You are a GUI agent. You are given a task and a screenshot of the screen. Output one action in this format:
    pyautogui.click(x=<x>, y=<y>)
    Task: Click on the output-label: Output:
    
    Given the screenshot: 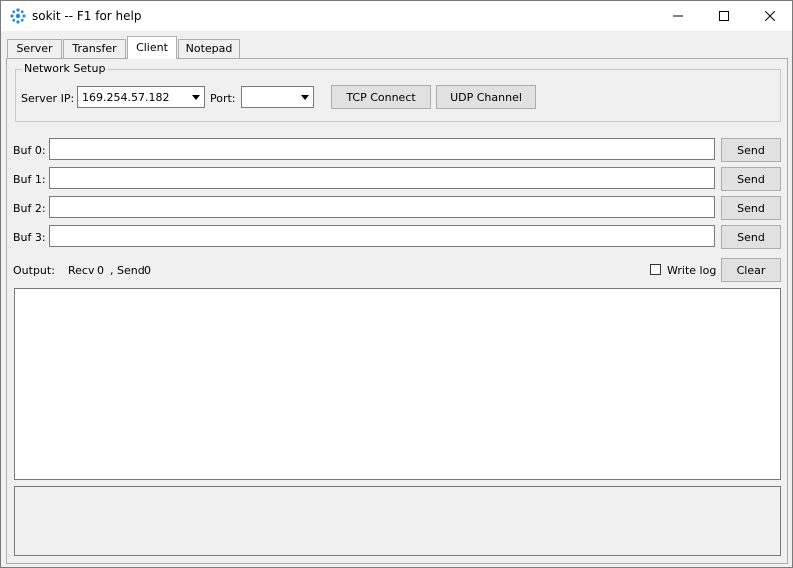 What is the action you would take?
    pyautogui.click(x=34, y=270)
    